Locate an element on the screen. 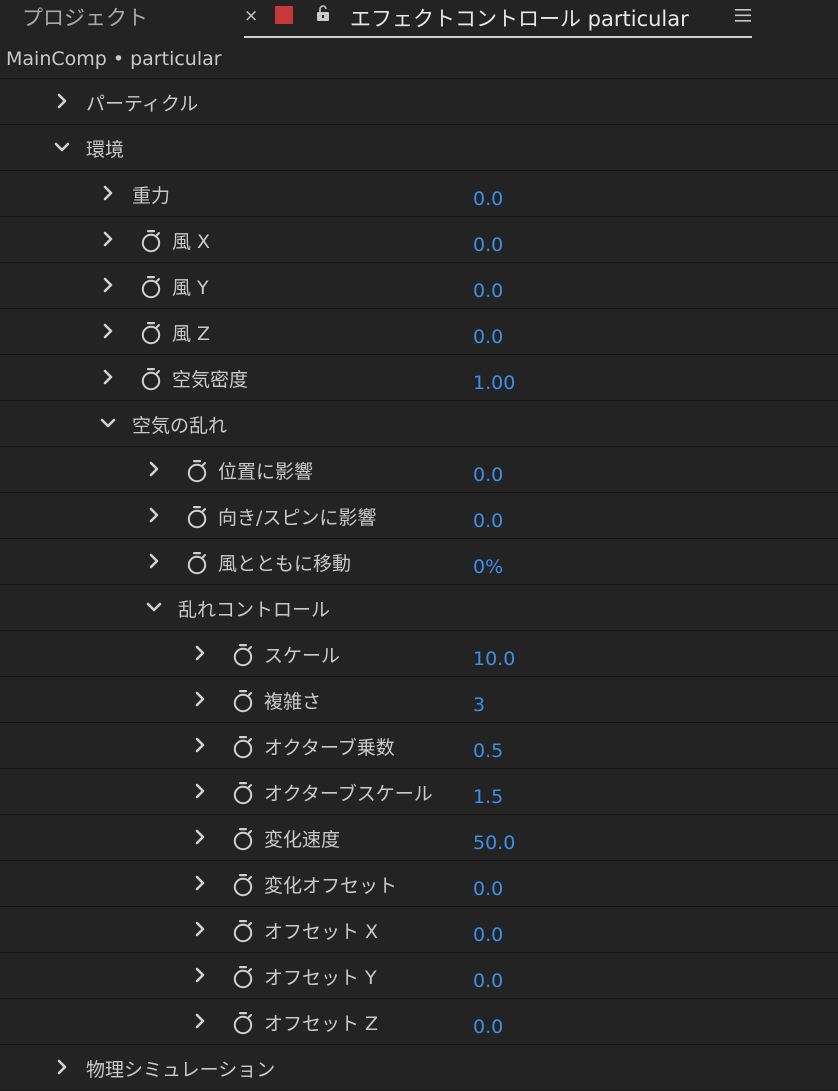 The height and width of the screenshot is (1091, 838). property-label: オフセット Y is located at coordinates (320, 978).